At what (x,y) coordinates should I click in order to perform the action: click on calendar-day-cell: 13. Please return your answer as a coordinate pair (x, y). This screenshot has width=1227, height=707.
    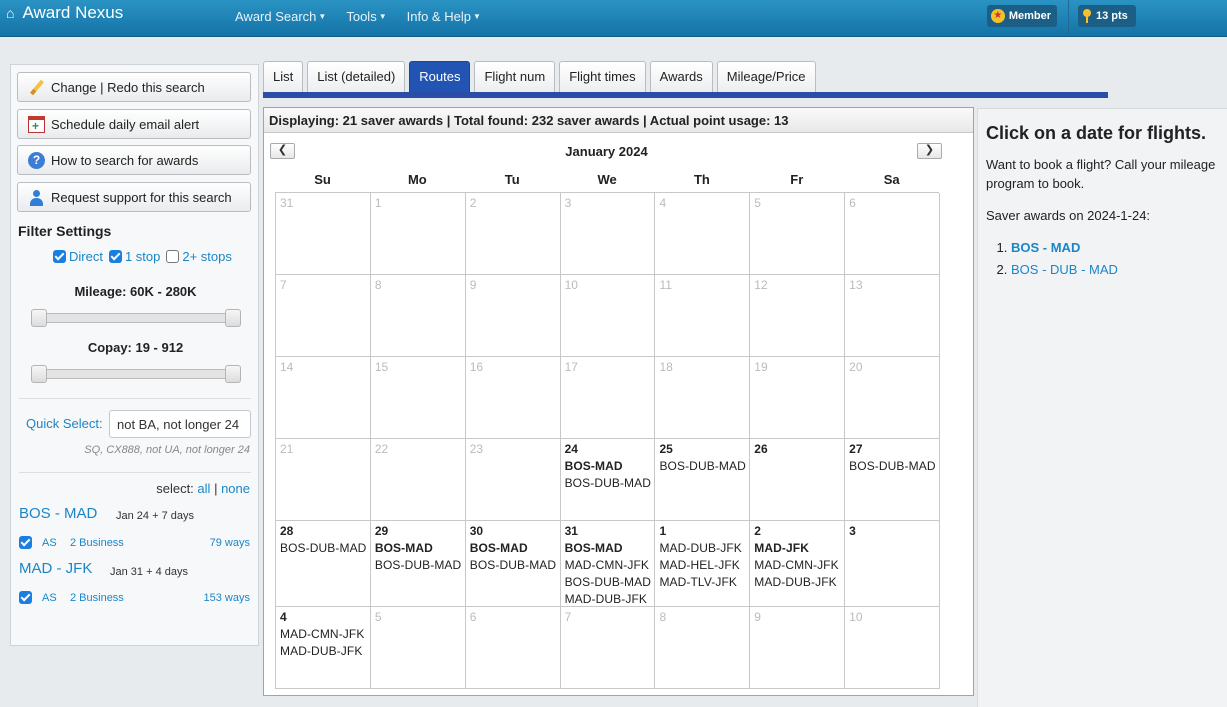
    Looking at the image, I should click on (893, 316).